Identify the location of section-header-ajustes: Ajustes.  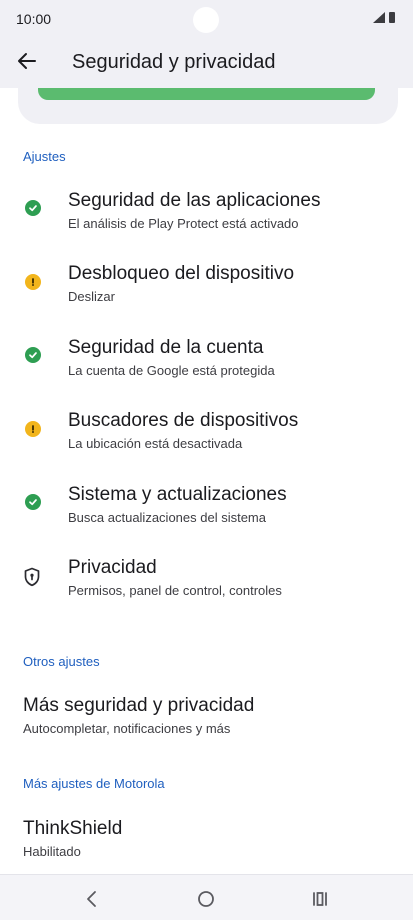
(44, 156).